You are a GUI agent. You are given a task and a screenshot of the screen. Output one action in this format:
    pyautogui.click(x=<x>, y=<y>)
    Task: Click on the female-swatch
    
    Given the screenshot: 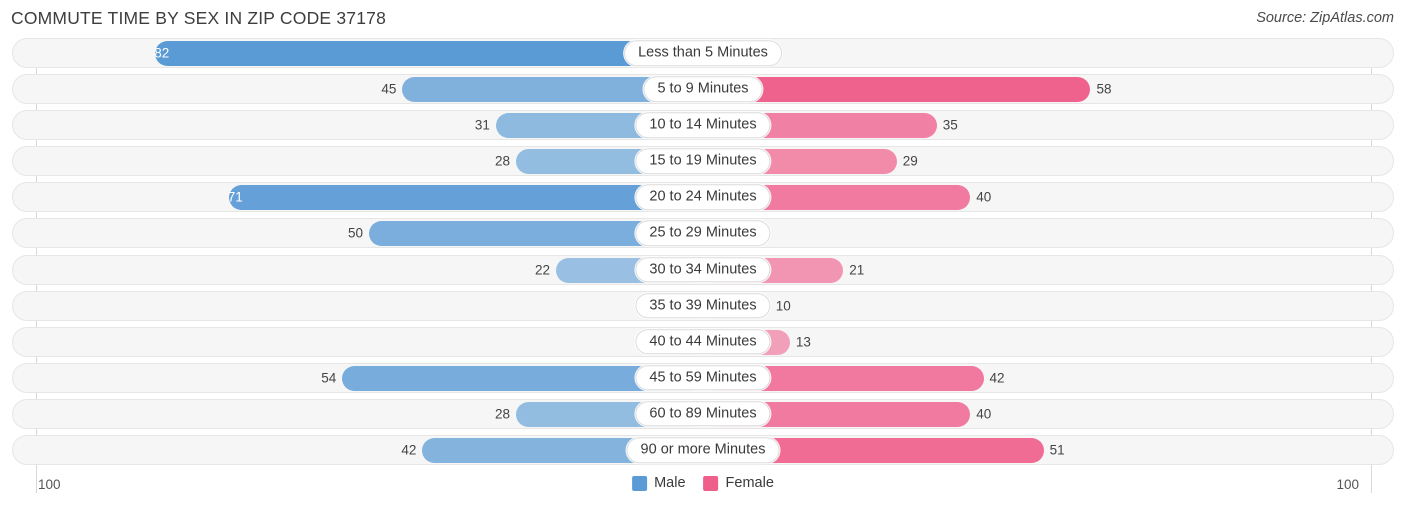 What is the action you would take?
    pyautogui.click(x=711, y=483)
    